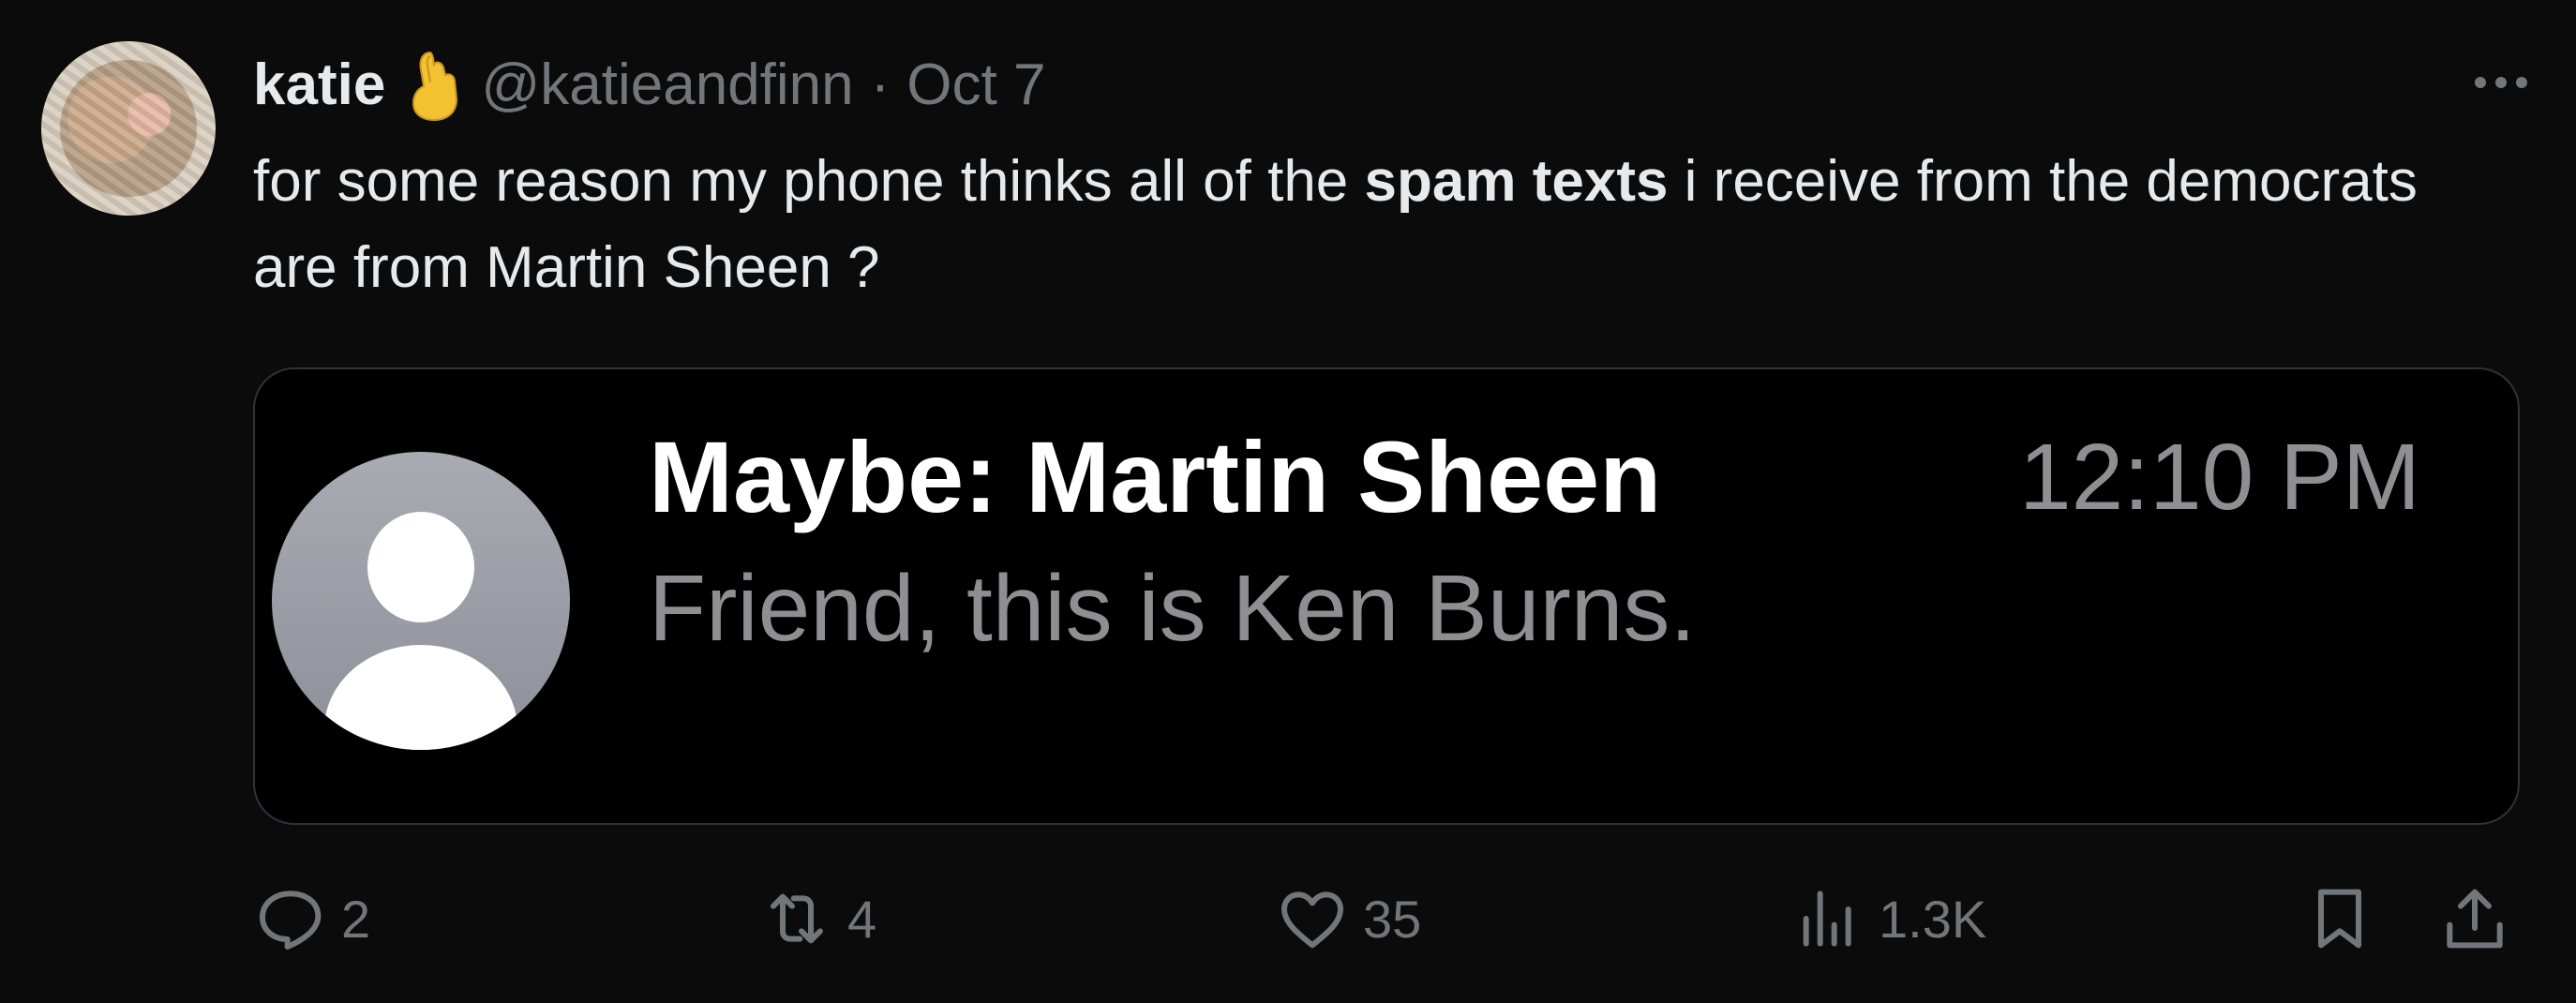 Image resolution: width=2576 pixels, height=1003 pixels. I want to click on message-sender: Maybe: Martin Sheen, so click(1156, 476).